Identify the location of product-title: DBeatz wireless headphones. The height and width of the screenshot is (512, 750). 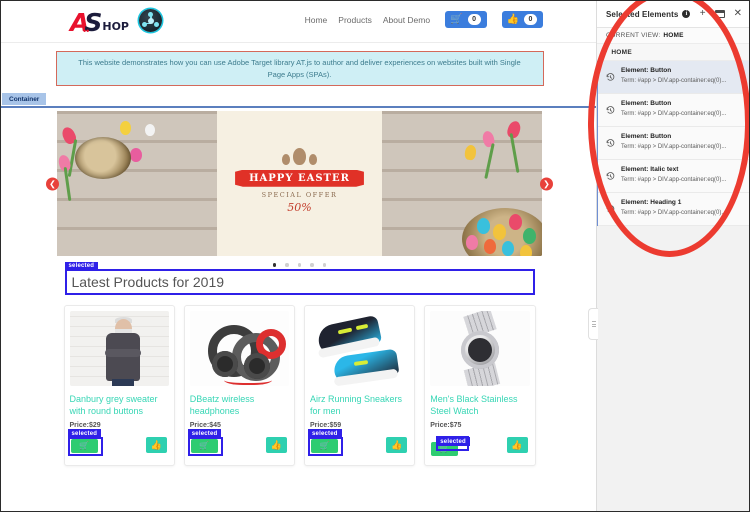
(239, 405).